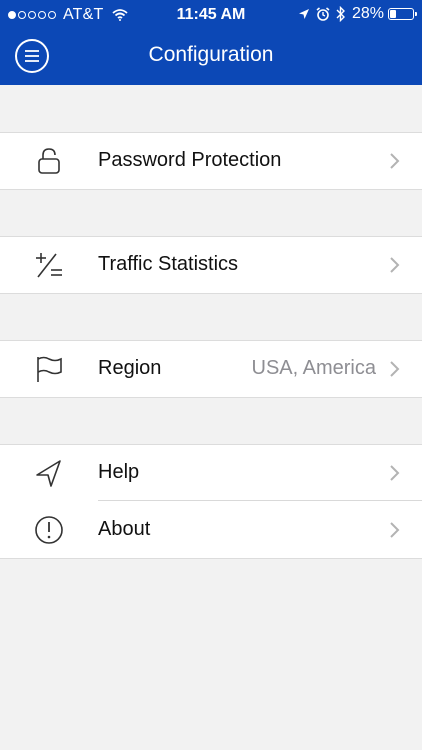  What do you see at coordinates (402, 14) in the screenshot?
I see `battery-icon` at bounding box center [402, 14].